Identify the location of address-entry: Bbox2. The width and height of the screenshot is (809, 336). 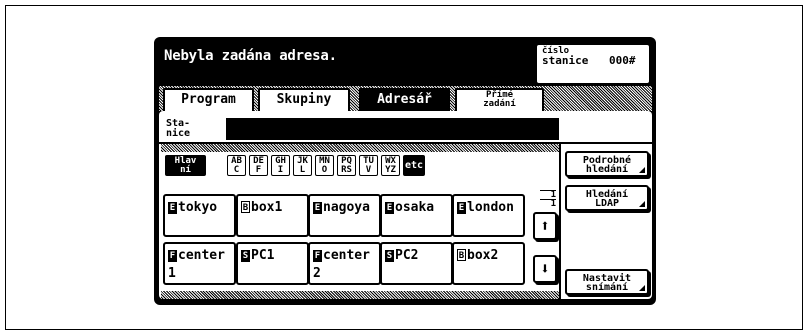
(488, 263).